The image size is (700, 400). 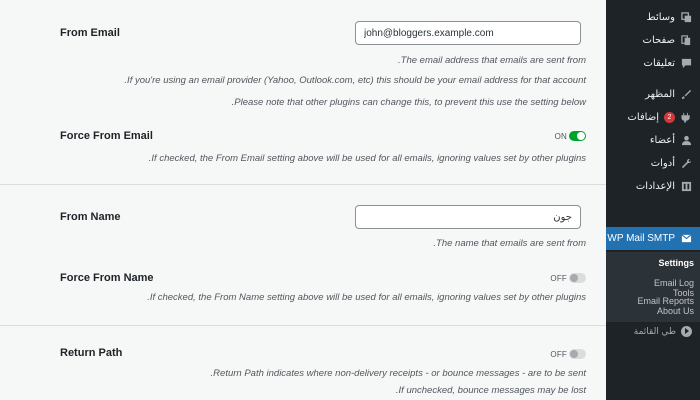 What do you see at coordinates (568, 278) in the screenshot?
I see `force-from-name-toggle: OFF` at bounding box center [568, 278].